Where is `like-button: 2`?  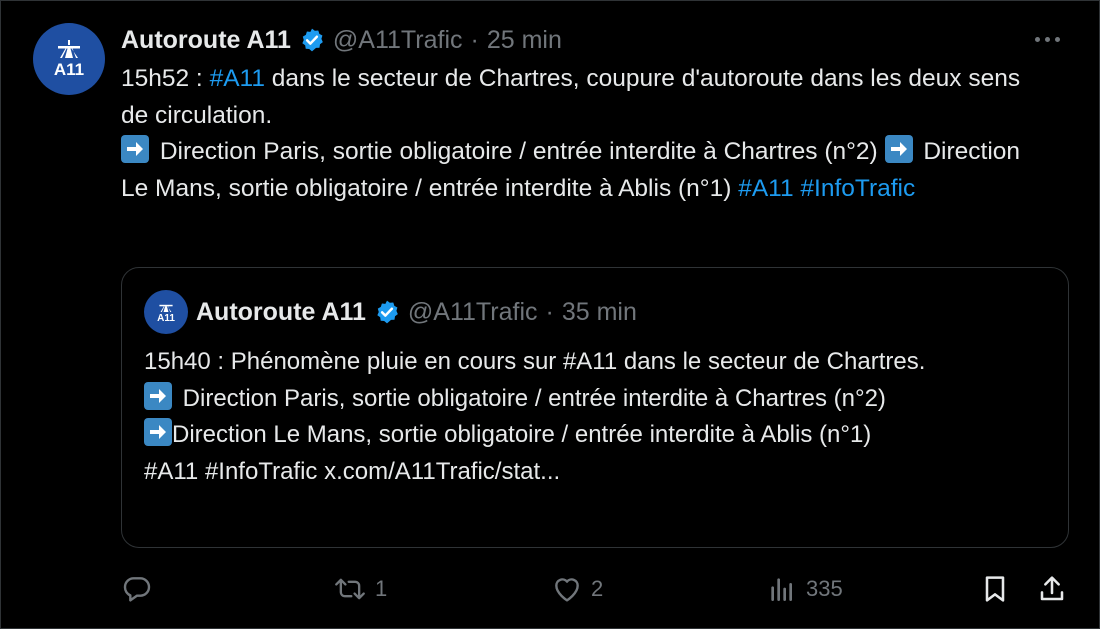
like-button: 2 is located at coordinates (577, 589).